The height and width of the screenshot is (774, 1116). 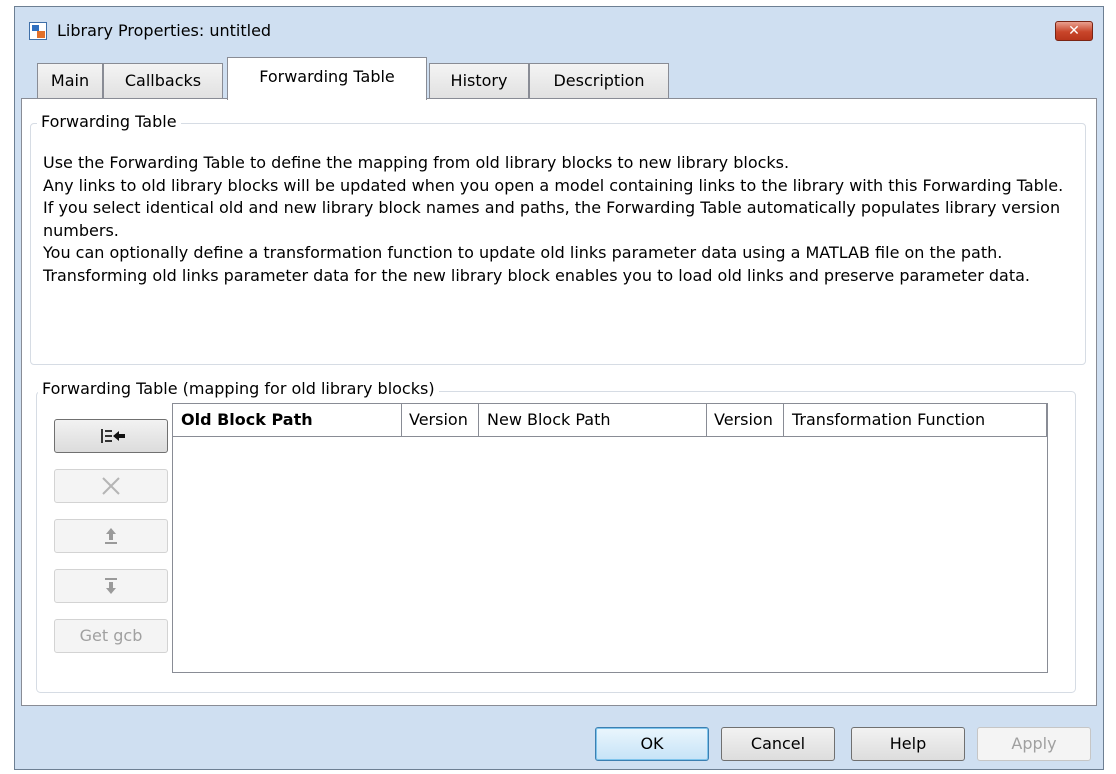 What do you see at coordinates (1074, 31) in the screenshot?
I see `close-button: ✕` at bounding box center [1074, 31].